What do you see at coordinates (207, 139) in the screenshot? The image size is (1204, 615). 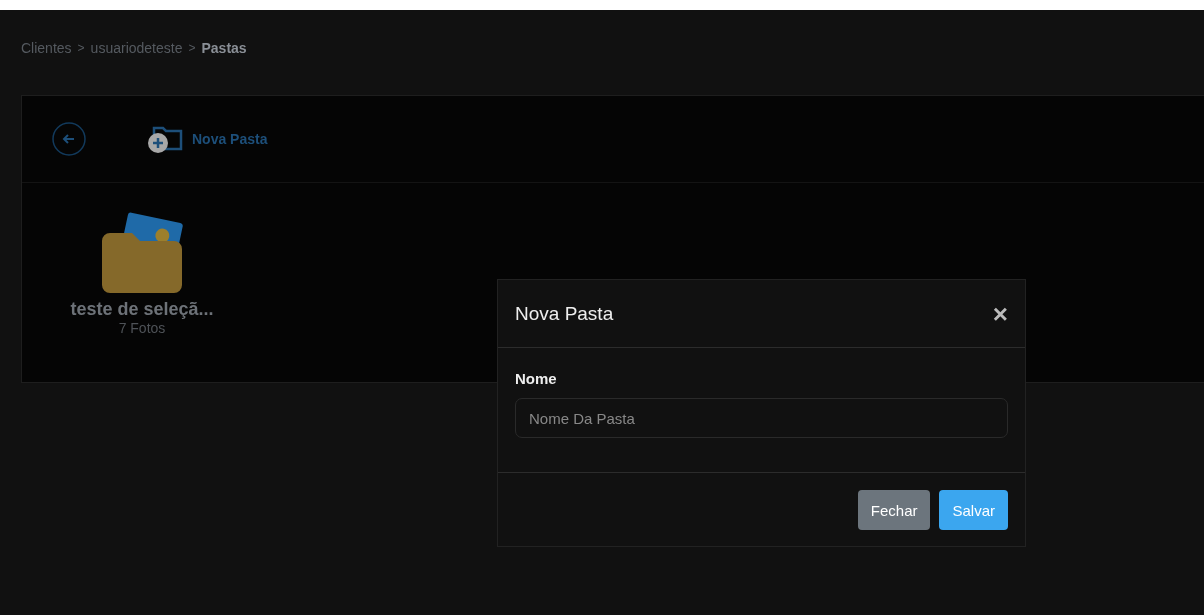 I see `new-folder-button: Nova Pasta` at bounding box center [207, 139].